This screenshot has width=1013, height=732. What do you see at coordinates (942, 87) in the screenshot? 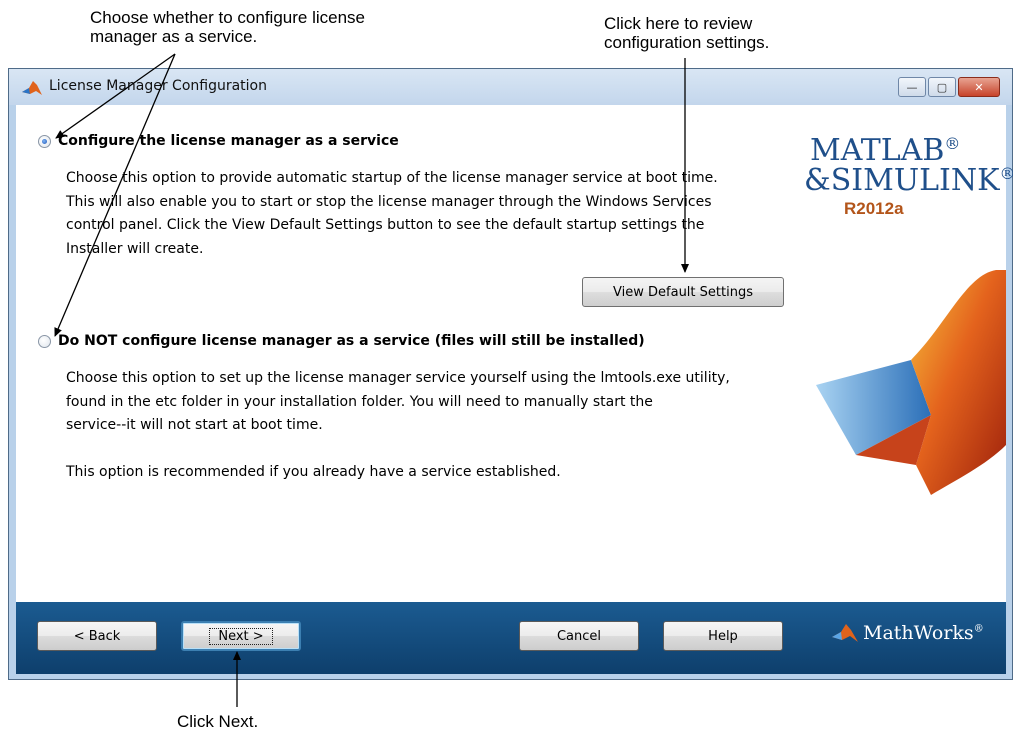
I see `maximize-button: ▢` at bounding box center [942, 87].